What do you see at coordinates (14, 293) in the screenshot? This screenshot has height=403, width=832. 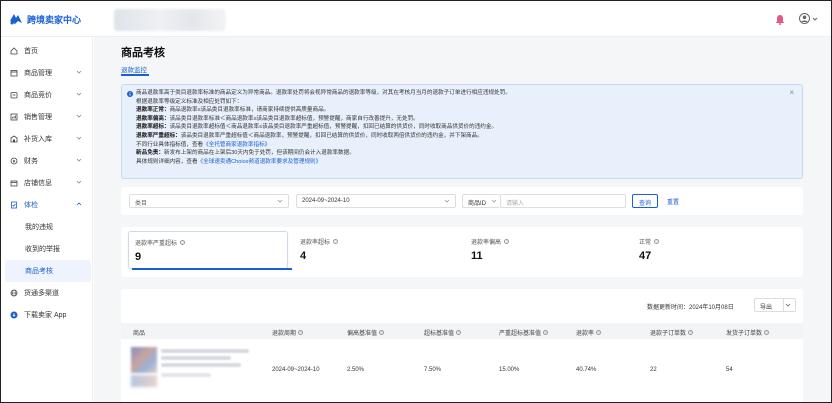 I see `globe-icon` at bounding box center [14, 293].